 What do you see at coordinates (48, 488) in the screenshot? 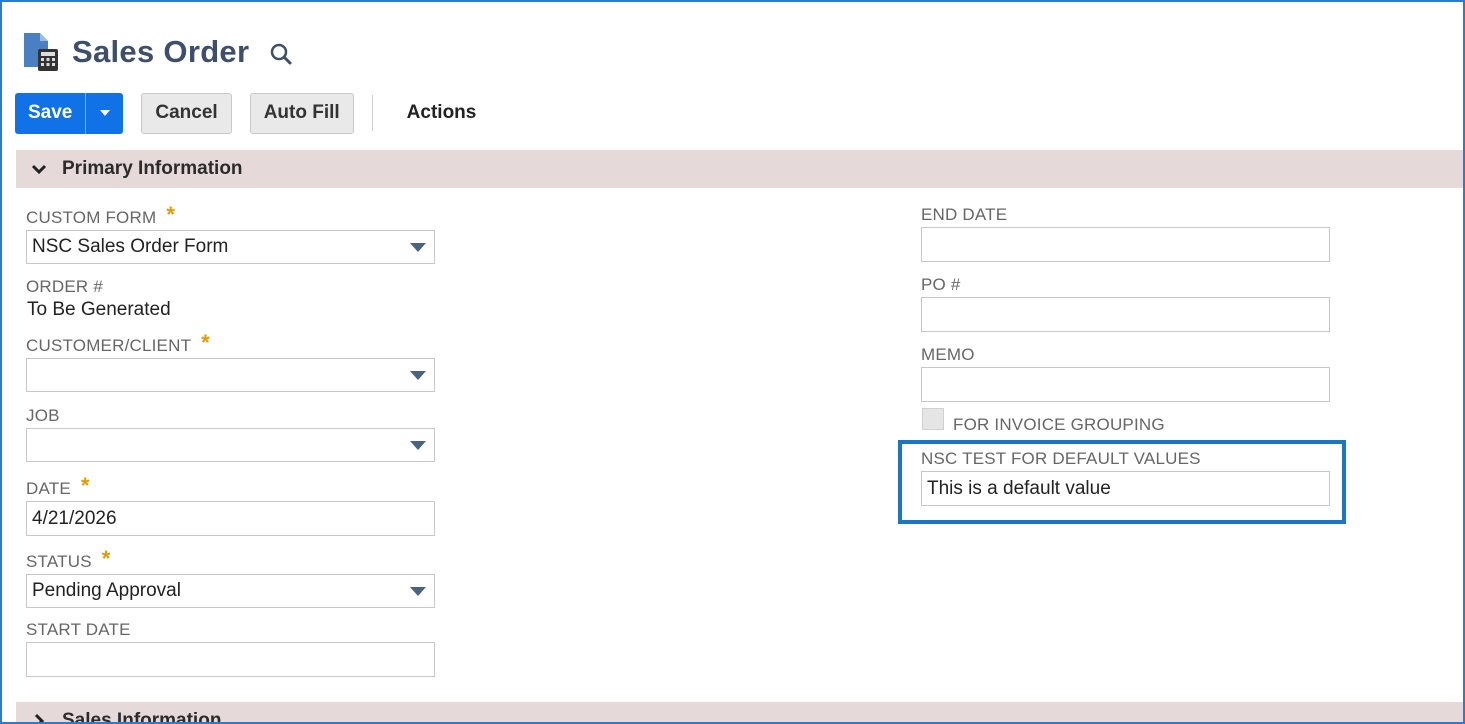
I see `date-label: DATE` at bounding box center [48, 488].